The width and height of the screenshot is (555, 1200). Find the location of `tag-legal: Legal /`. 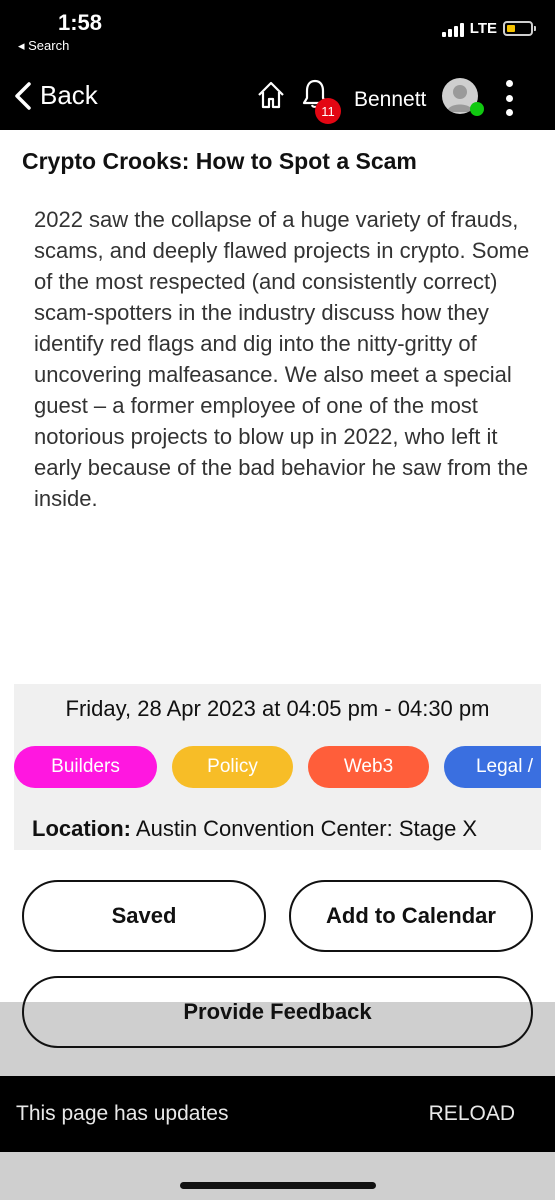

tag-legal: Legal / is located at coordinates (492, 767).